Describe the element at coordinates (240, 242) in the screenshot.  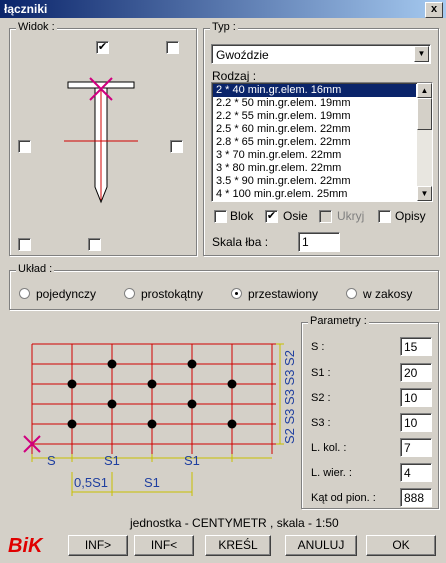
I see `skala-label: Skala łba :` at that location.